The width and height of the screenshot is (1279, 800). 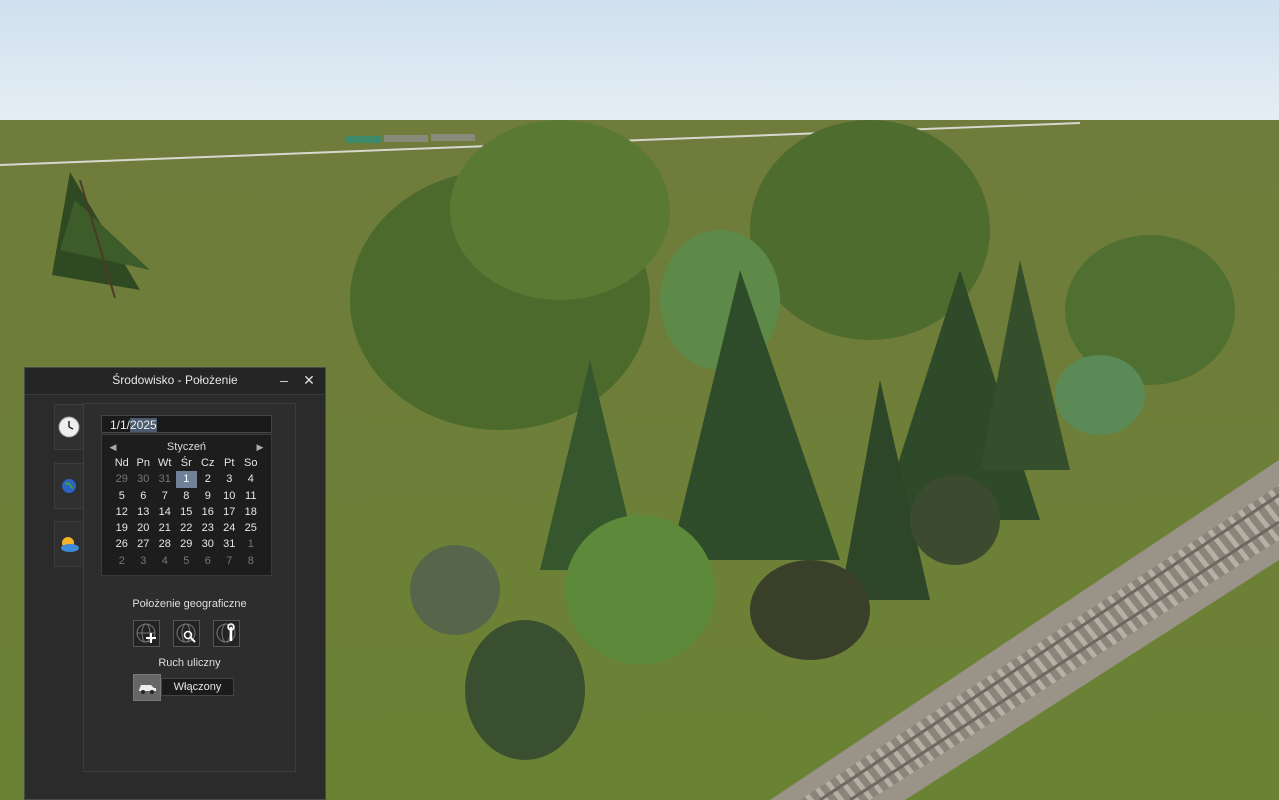 I want to click on date-field: 1/1/2025, so click(x=186, y=424).